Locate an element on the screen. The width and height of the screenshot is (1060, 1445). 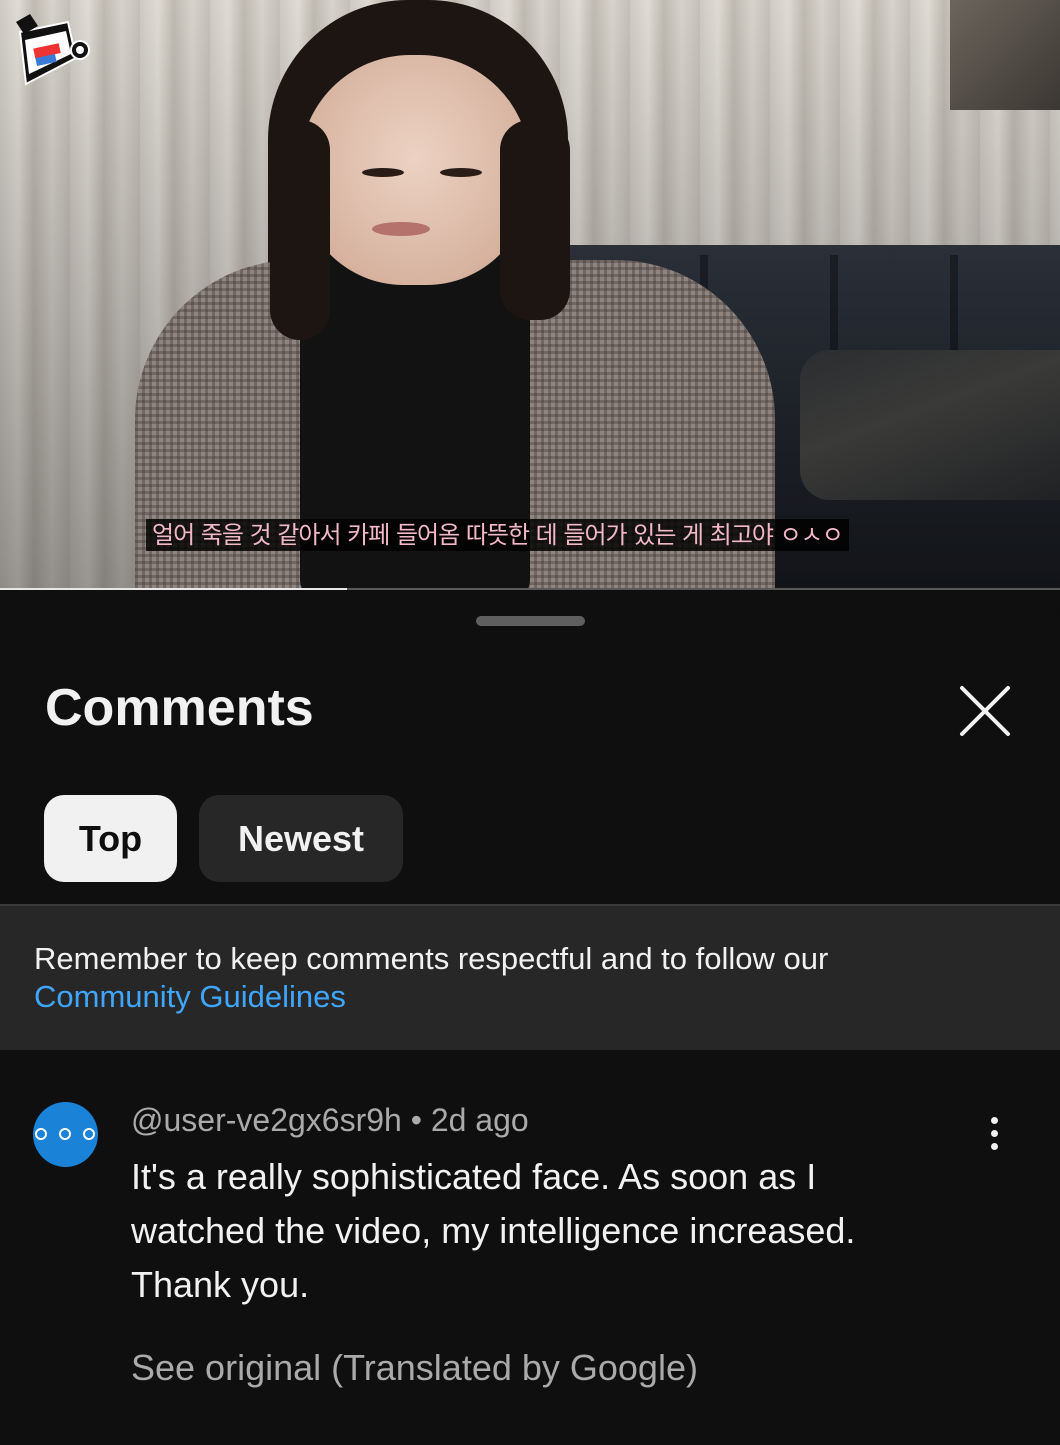
channel-logo-camcorder-icon is located at coordinates (53, 50).